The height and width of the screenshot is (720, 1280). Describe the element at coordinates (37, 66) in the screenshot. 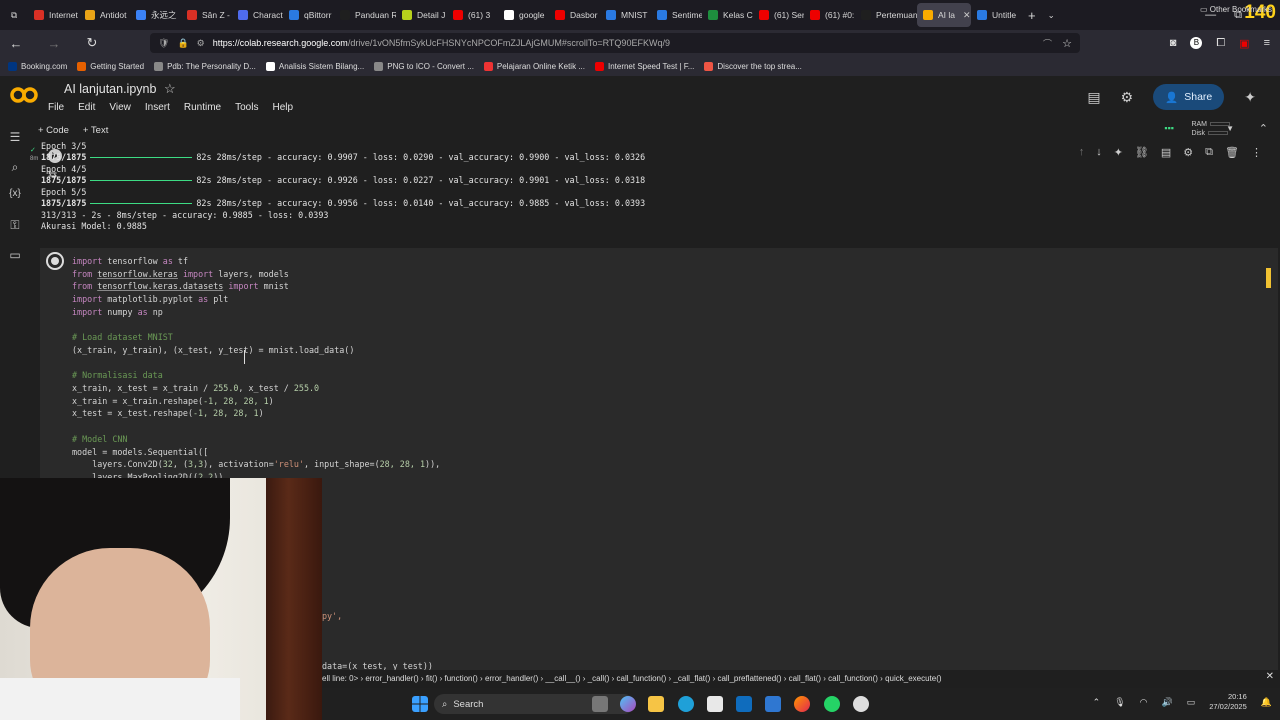

I see `bookmark-item: Booking.com` at that location.